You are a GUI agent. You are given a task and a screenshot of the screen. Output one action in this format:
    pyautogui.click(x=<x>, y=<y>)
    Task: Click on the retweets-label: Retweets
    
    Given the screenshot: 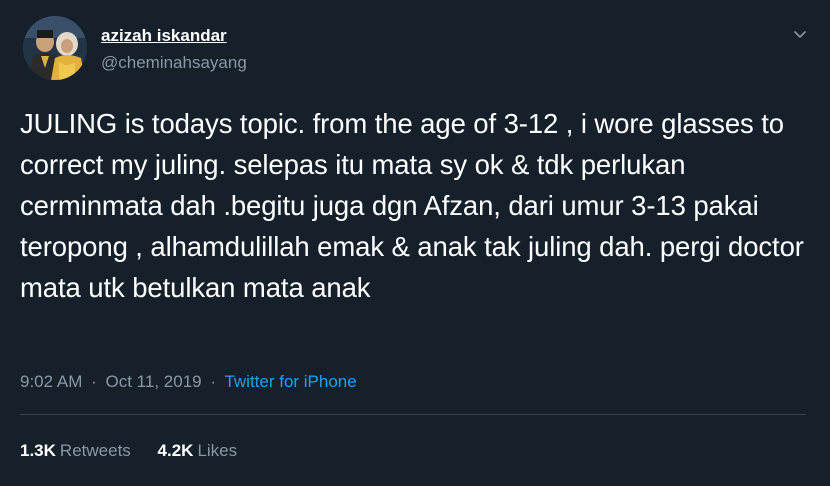 What is the action you would take?
    pyautogui.click(x=95, y=450)
    